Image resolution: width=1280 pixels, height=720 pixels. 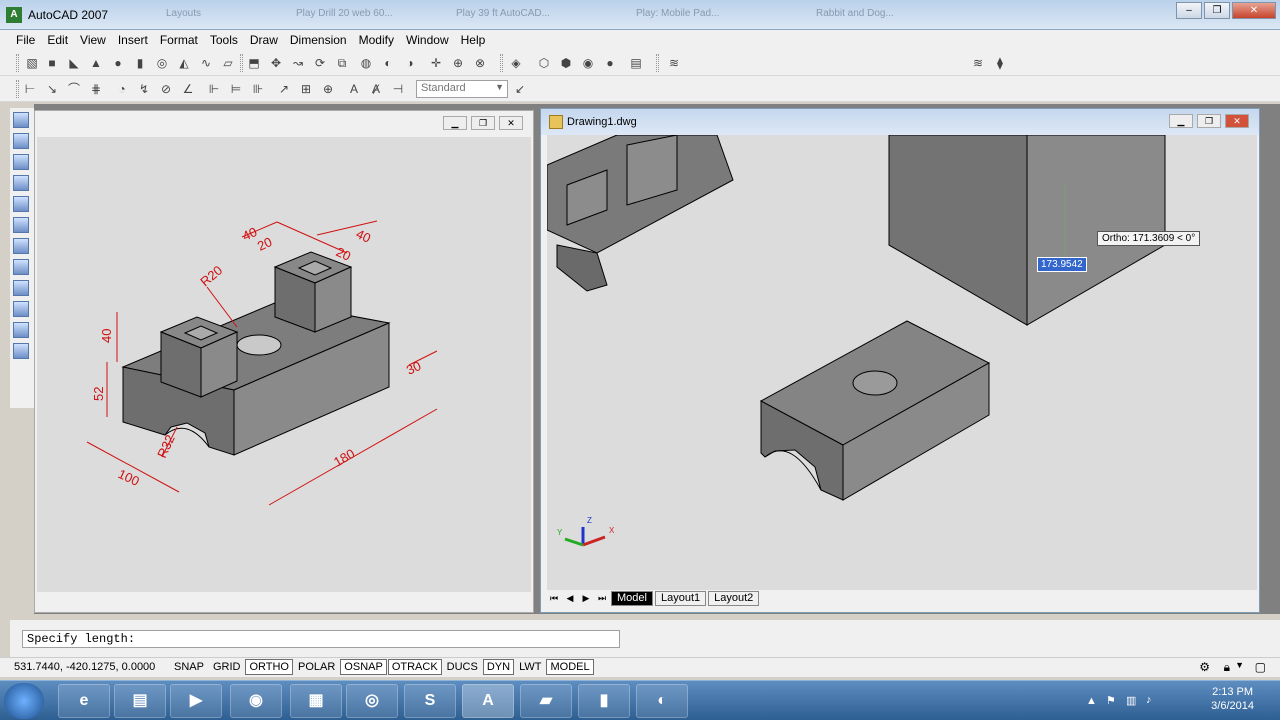 What do you see at coordinates (734, 598) in the screenshot?
I see `tab-layout2: Layout2` at bounding box center [734, 598].